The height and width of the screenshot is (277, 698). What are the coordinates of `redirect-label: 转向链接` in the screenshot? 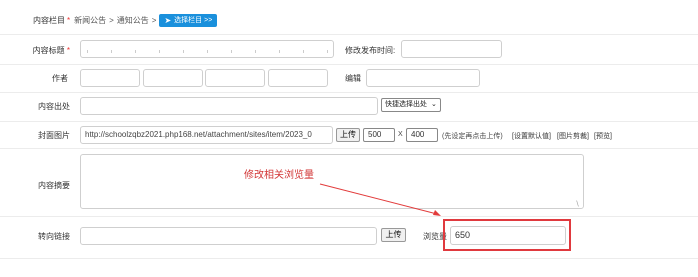 It's located at (54, 236).